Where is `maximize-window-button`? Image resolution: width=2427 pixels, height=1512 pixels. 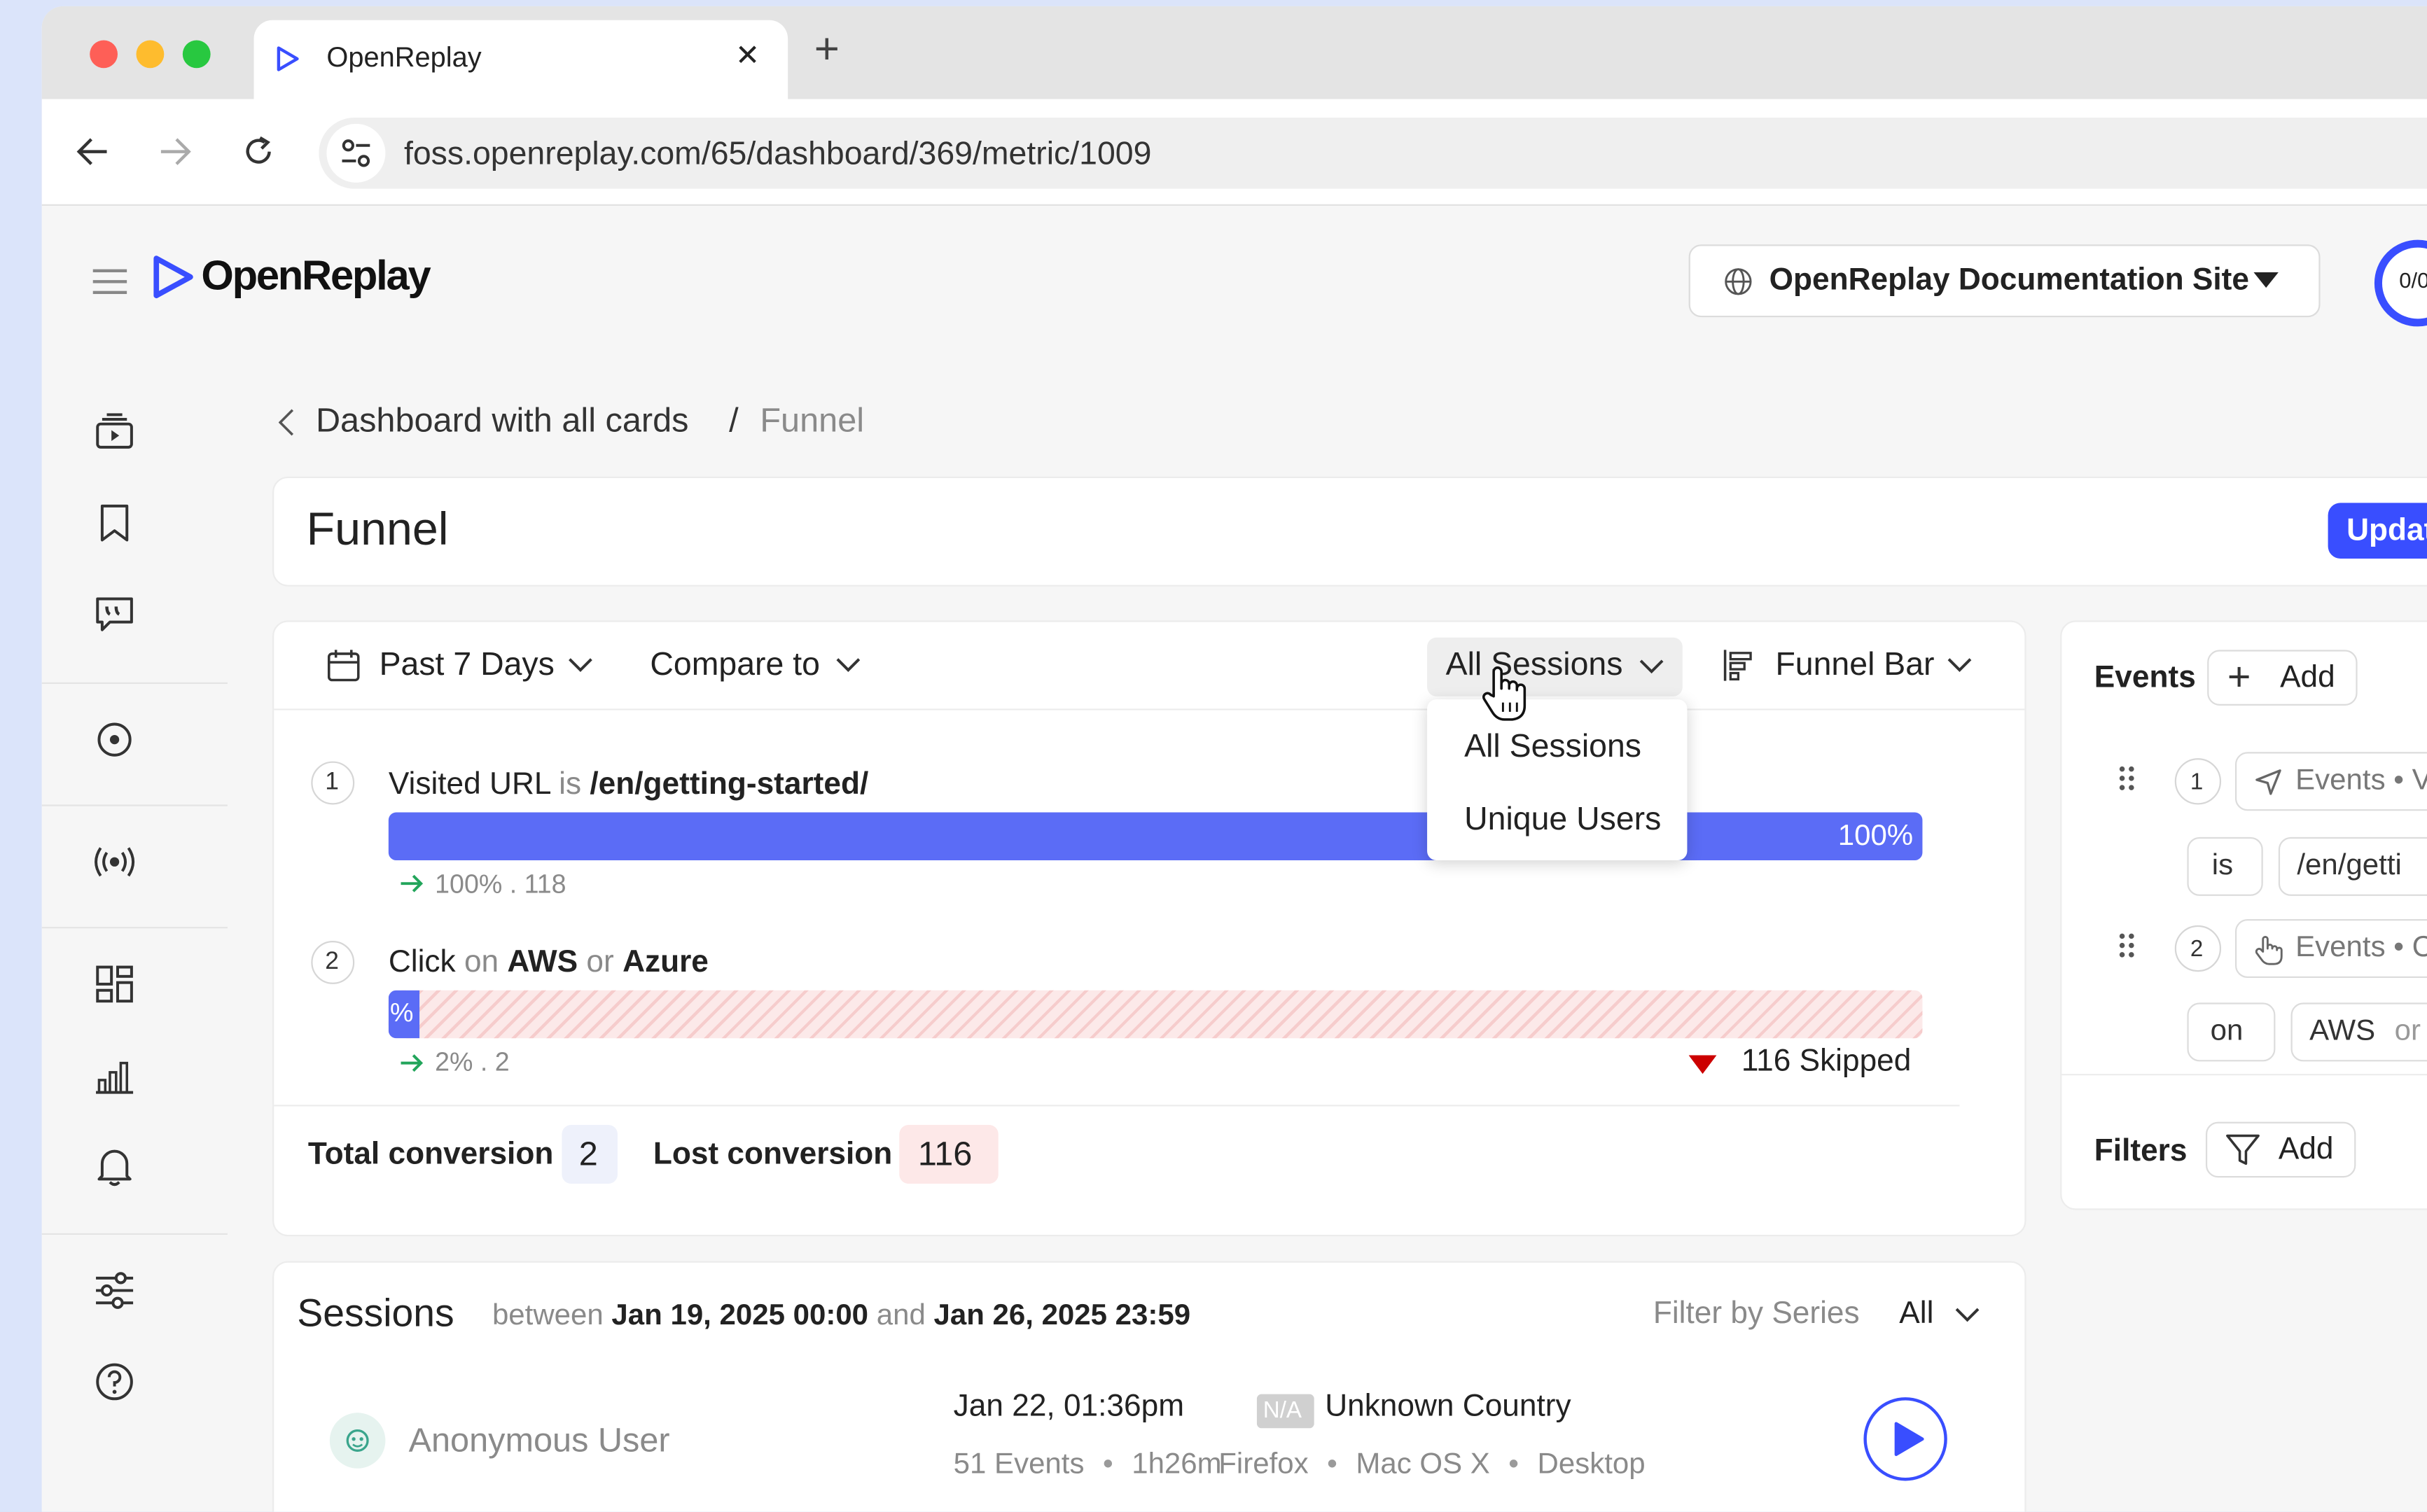
maximize-window-button is located at coordinates (196, 54).